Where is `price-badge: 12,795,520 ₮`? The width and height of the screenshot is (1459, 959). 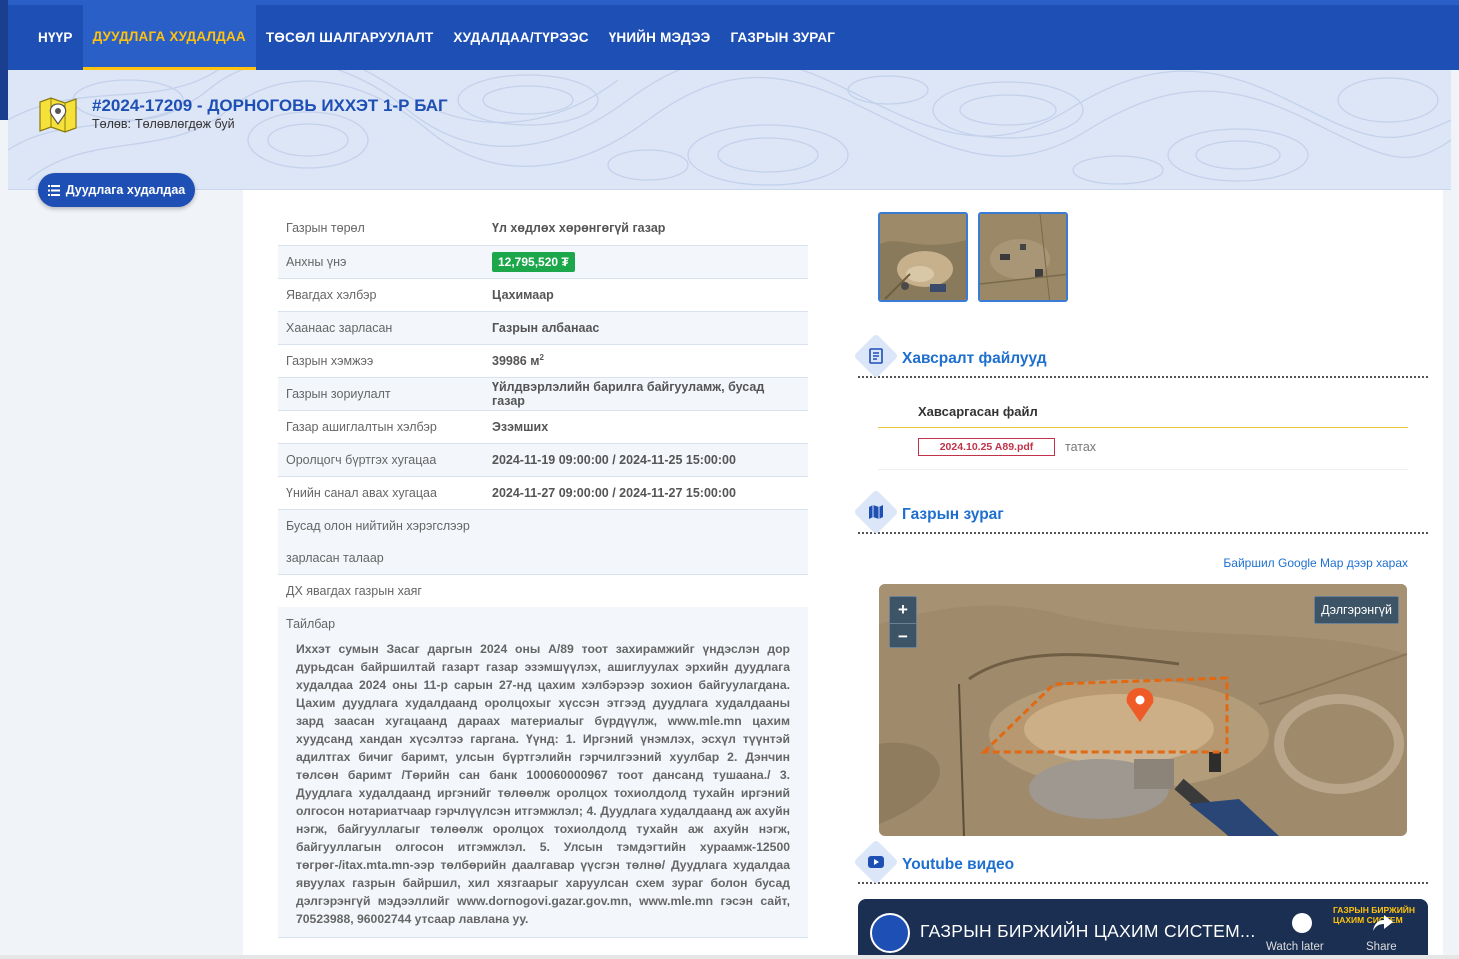
price-badge: 12,795,520 ₮ is located at coordinates (533, 261).